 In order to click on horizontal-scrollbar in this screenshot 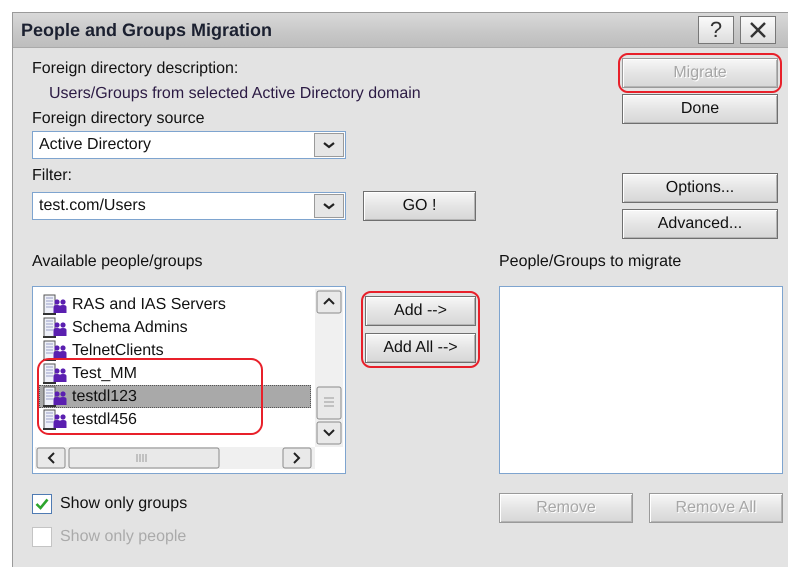, I will do `click(175, 458)`.